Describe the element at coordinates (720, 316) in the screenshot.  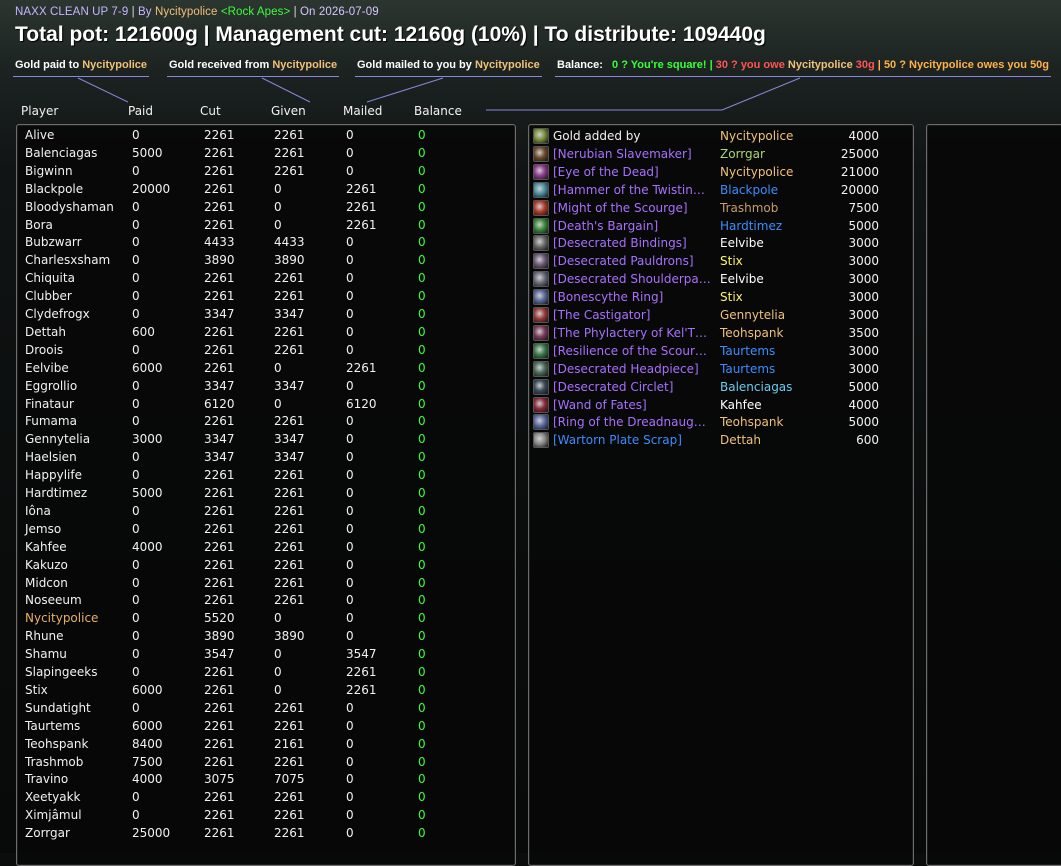
I see `loot-row: [The Castigator] Gennytelia 3000` at that location.